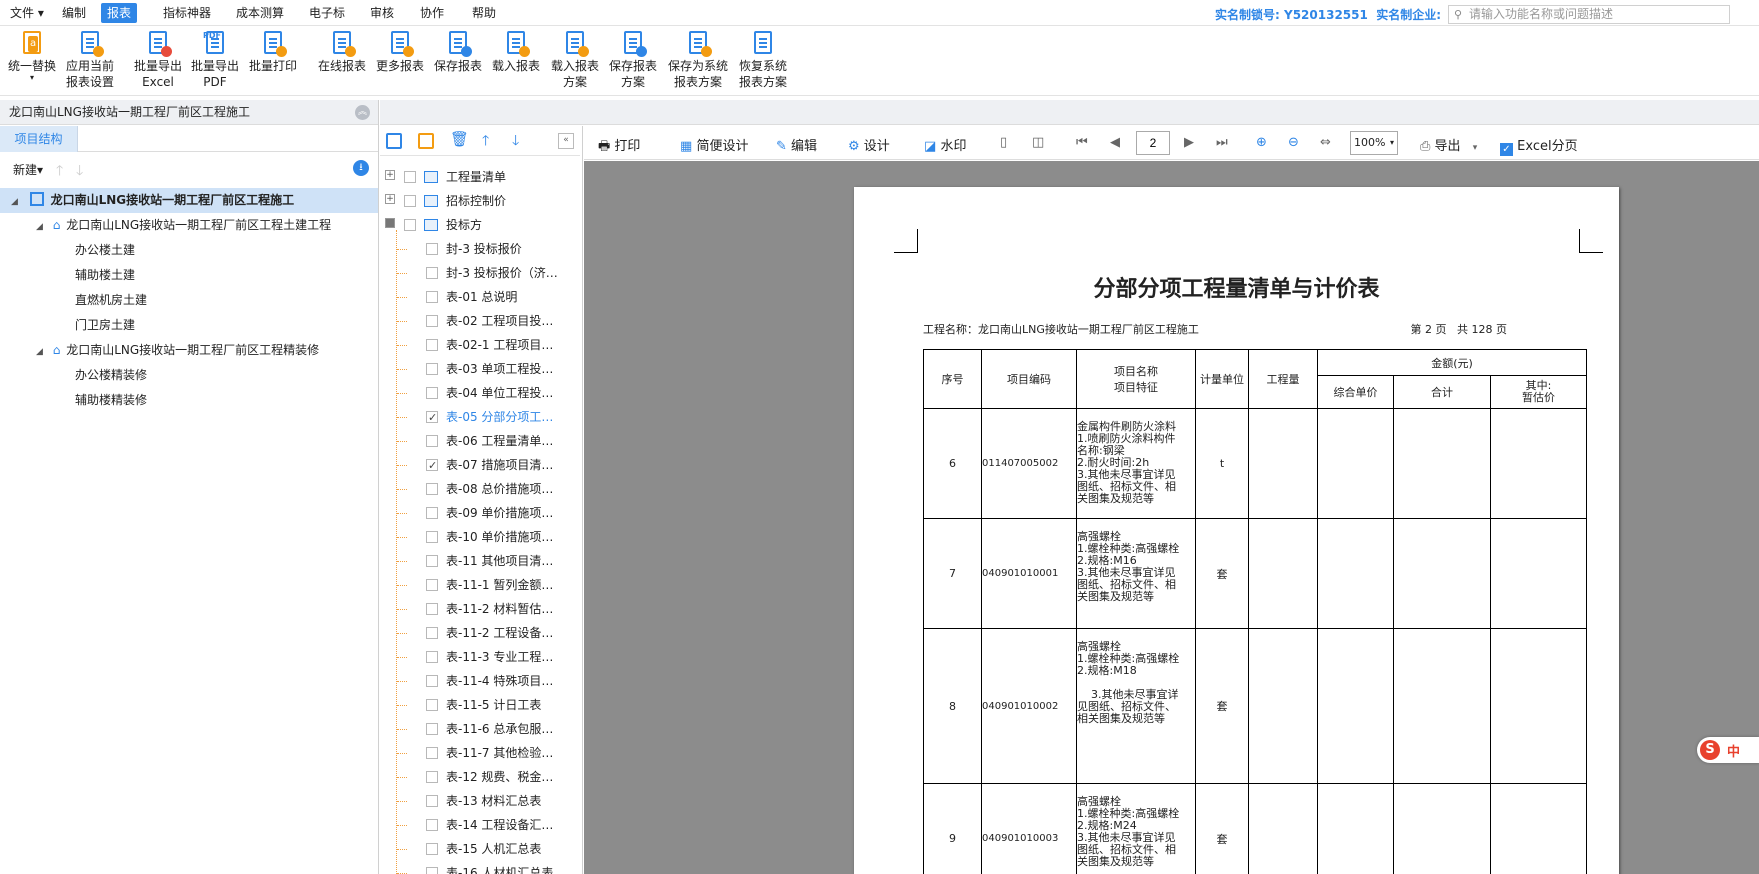  What do you see at coordinates (575, 59) in the screenshot?
I see `load-scheme-button: 载入报表 方案` at bounding box center [575, 59].